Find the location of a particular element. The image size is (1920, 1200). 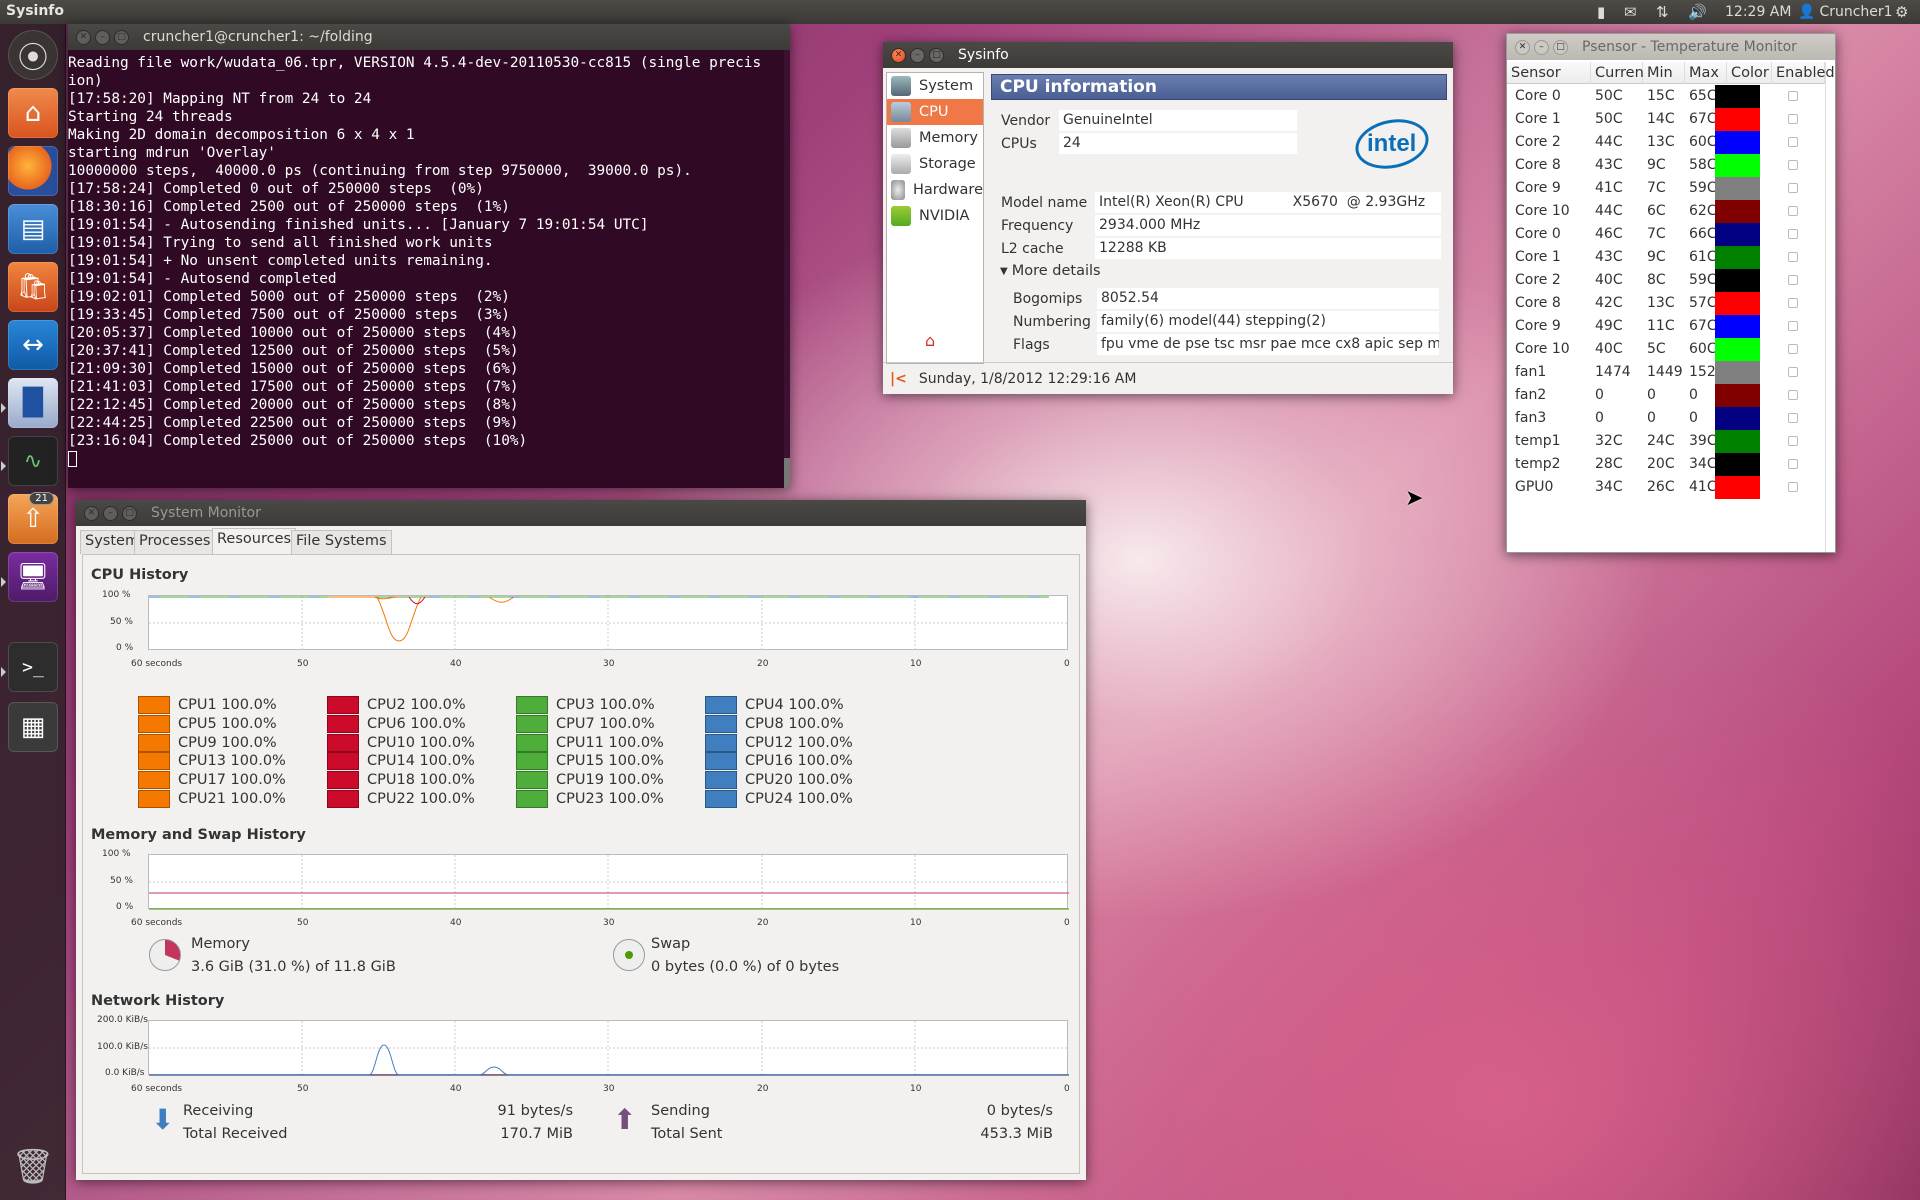

sensor-row: temp1 32C 24C 39C is located at coordinates (1666, 441).